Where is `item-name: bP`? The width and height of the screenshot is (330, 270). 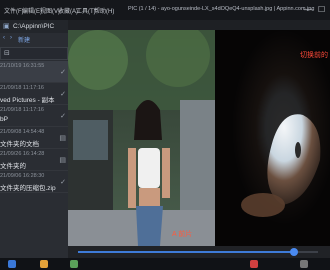 item-name: bP is located at coordinates (4, 119).